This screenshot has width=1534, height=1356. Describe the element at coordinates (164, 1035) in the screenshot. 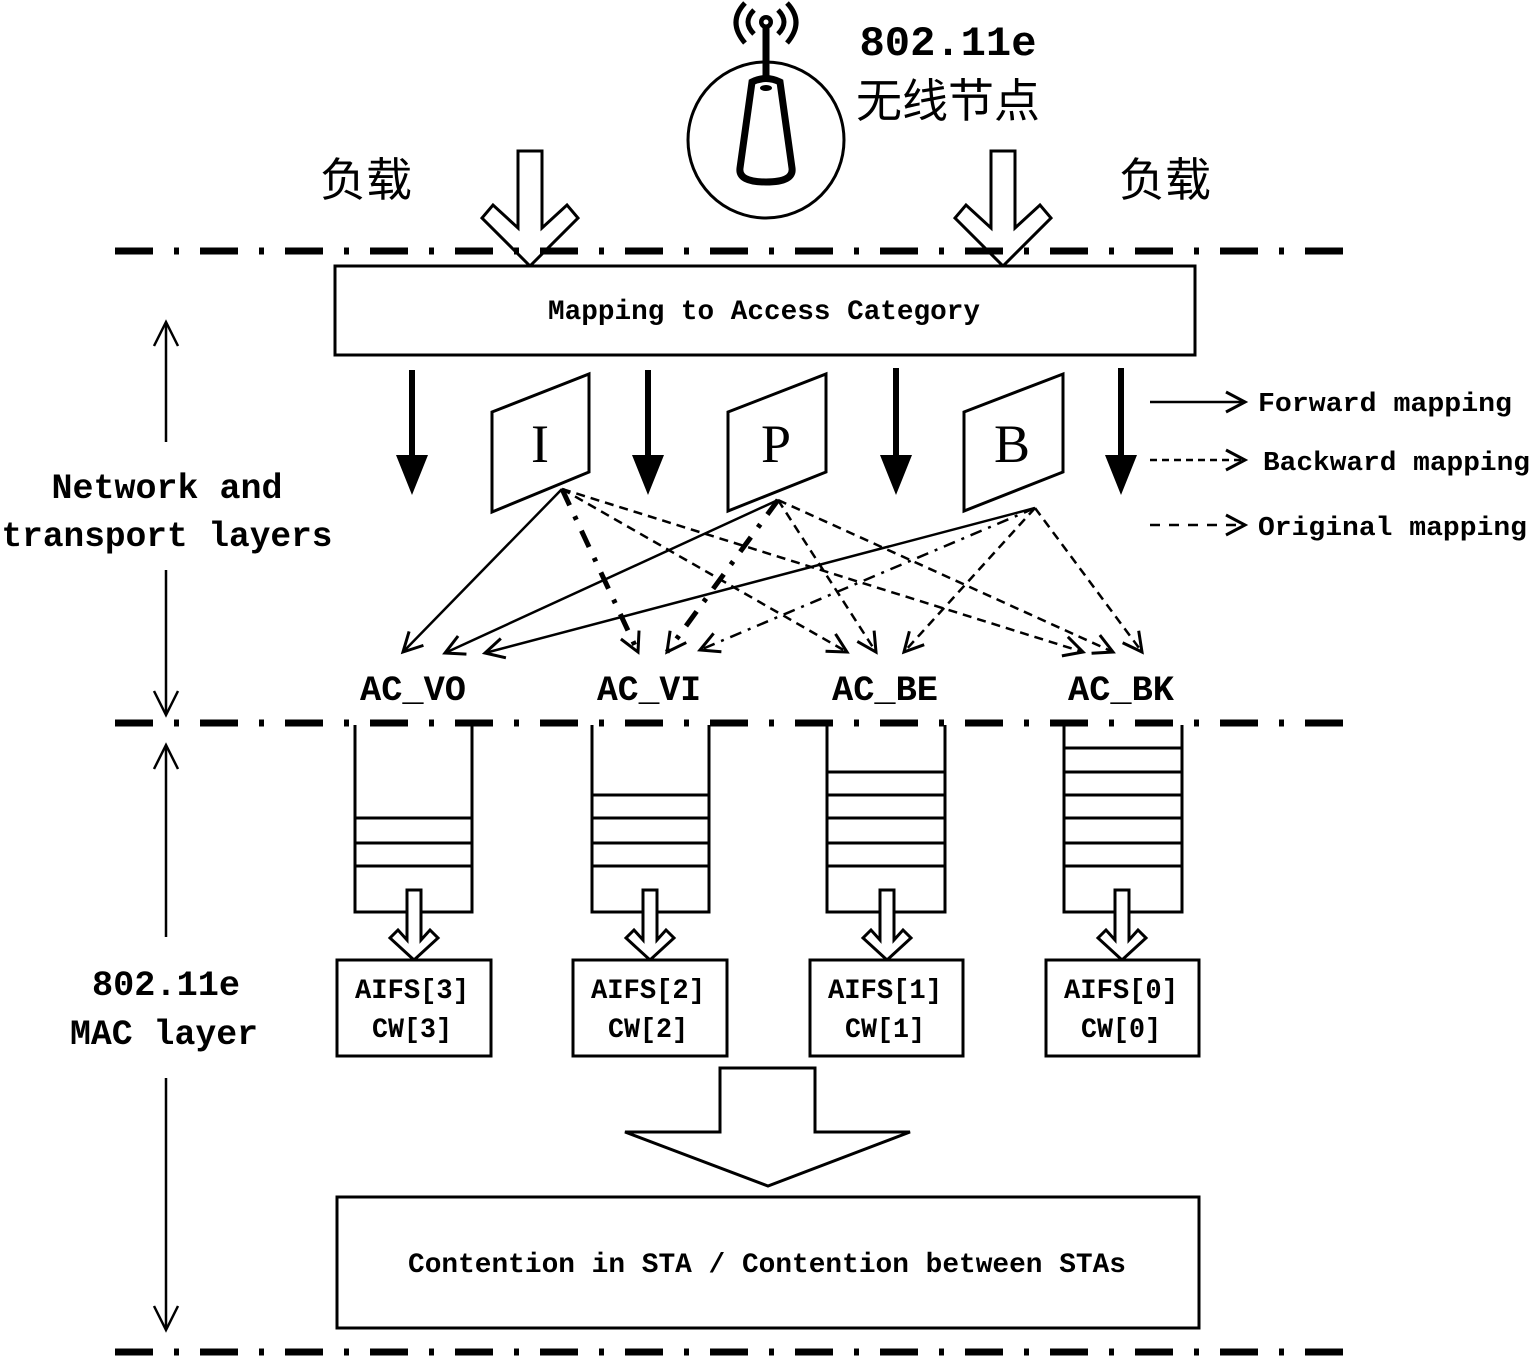

I see `lower-layer-label-line2: MAC layer` at that location.